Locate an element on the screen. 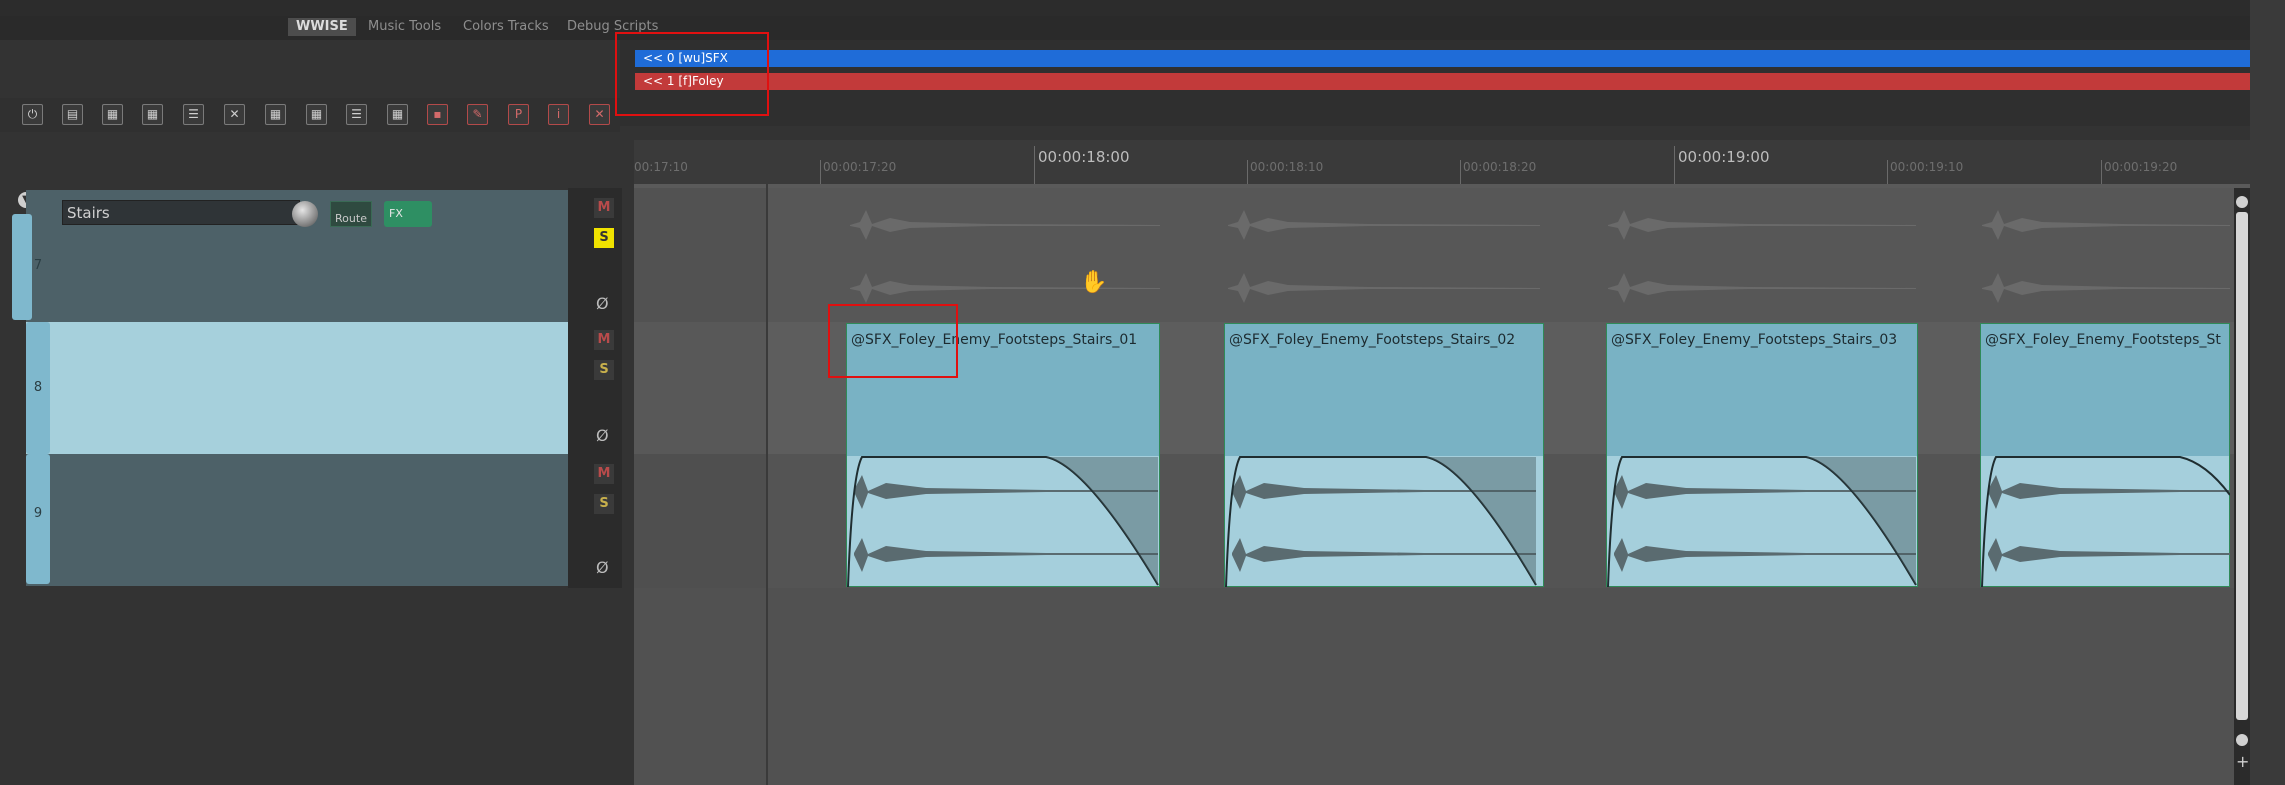 This screenshot has height=785, width=2285. tab-wwise: WWISE is located at coordinates (322, 27).